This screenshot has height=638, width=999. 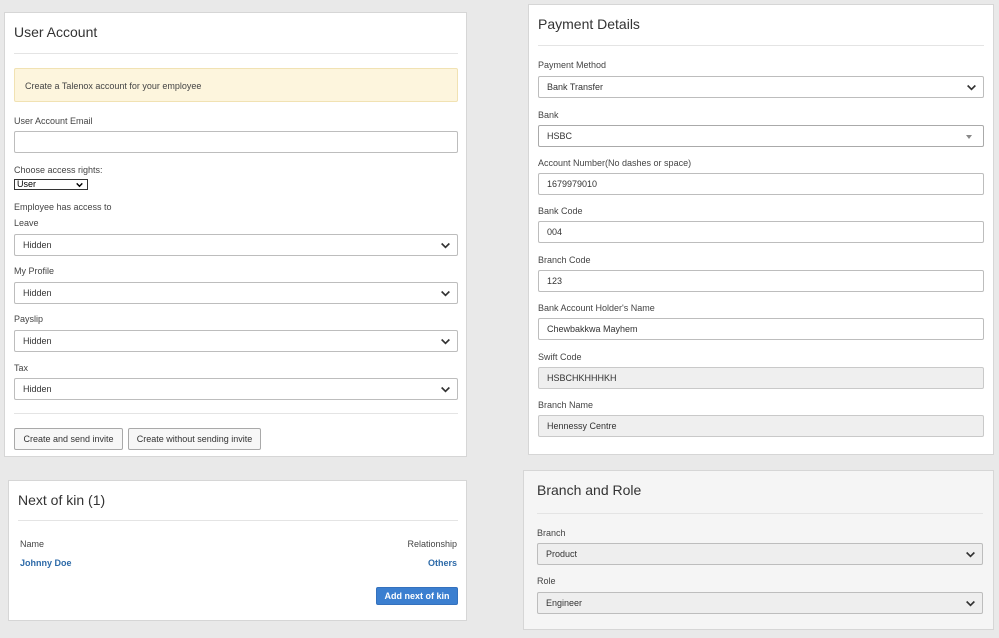 What do you see at coordinates (37, 293) in the screenshot?
I see `my-profile-value: Hidden` at bounding box center [37, 293].